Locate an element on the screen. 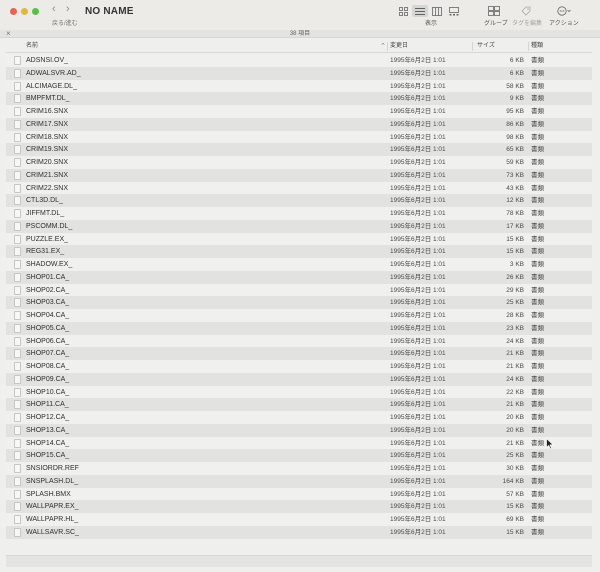  file-name: SHOP10.CA_ is located at coordinates (48, 392).